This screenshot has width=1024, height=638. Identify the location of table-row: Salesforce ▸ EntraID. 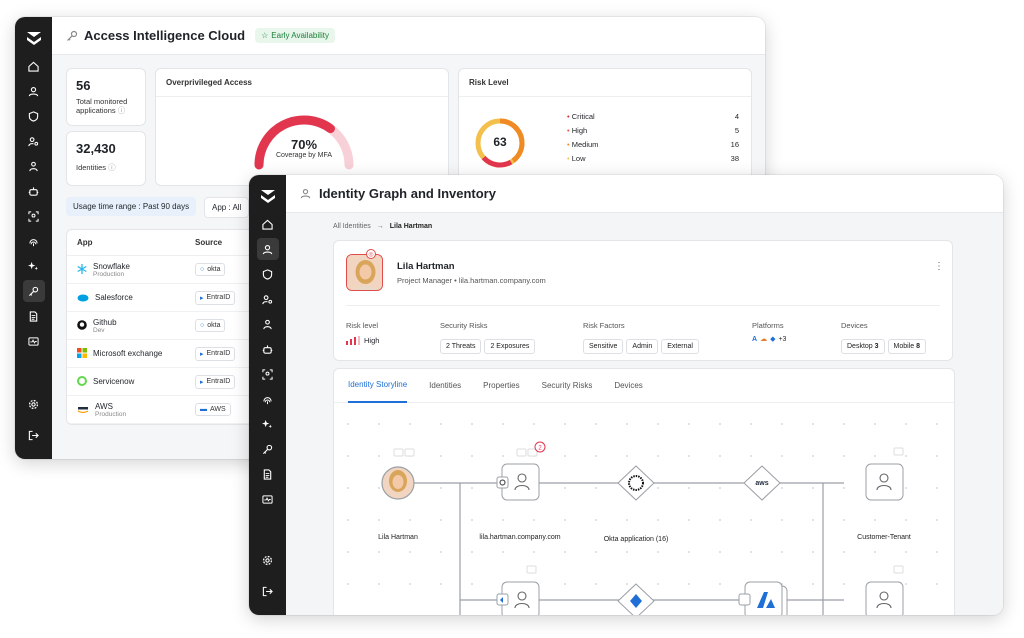
(164, 298).